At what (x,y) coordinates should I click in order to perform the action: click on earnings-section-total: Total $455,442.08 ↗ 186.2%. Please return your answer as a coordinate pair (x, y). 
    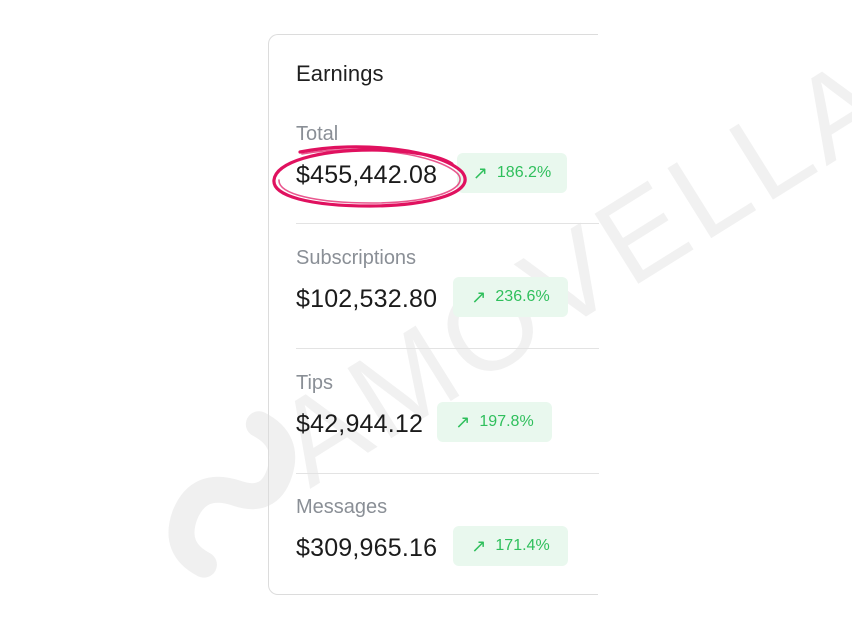
    Looking at the image, I should click on (434, 185).